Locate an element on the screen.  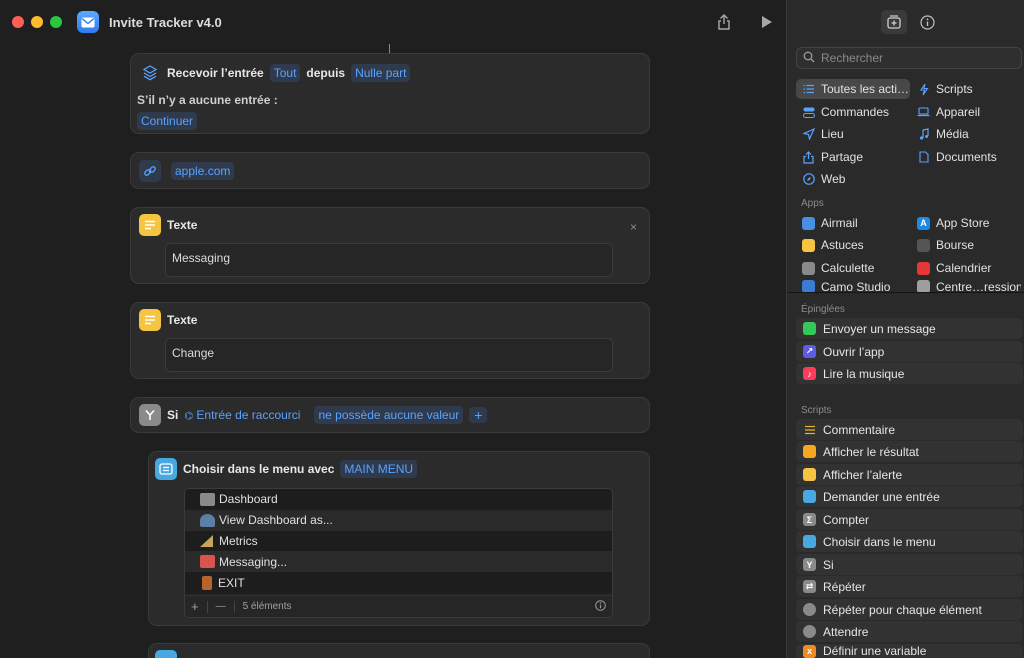
action-set-variable: x Définir une variable is located at coordinates (909, 651).